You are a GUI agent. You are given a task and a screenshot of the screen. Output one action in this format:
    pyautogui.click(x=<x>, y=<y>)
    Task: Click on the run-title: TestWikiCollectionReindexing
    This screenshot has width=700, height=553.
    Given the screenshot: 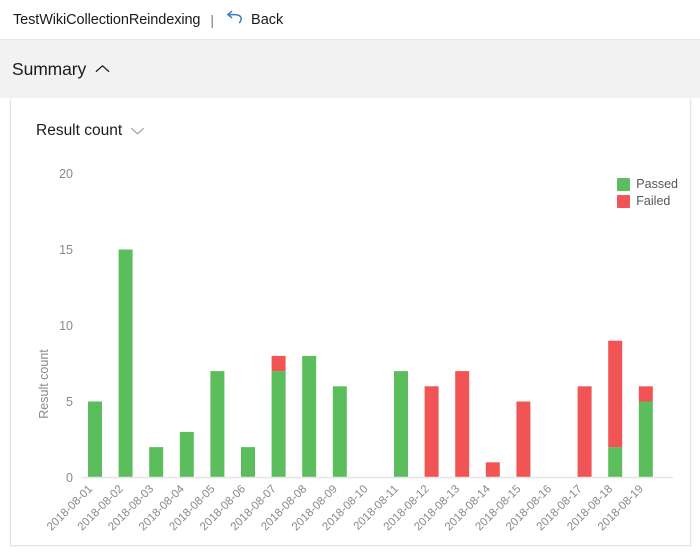 What is the action you would take?
    pyautogui.click(x=107, y=19)
    